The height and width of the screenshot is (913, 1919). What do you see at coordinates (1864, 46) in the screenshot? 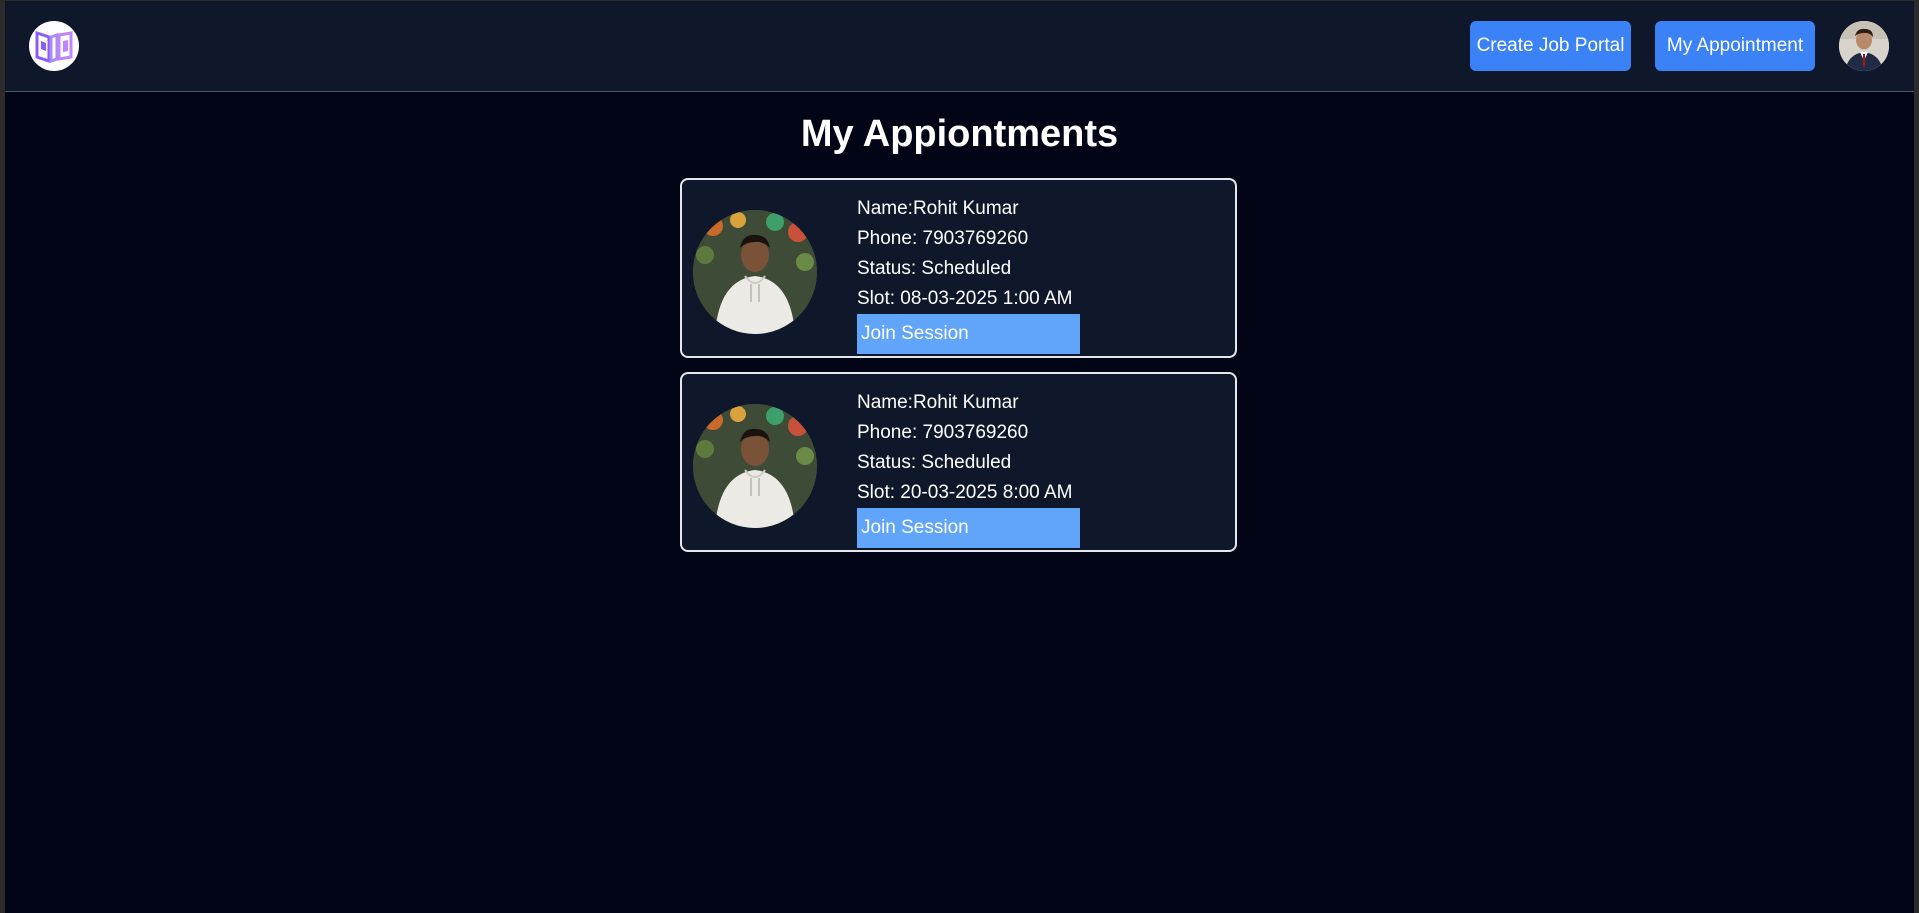
I see `profile-avatar` at bounding box center [1864, 46].